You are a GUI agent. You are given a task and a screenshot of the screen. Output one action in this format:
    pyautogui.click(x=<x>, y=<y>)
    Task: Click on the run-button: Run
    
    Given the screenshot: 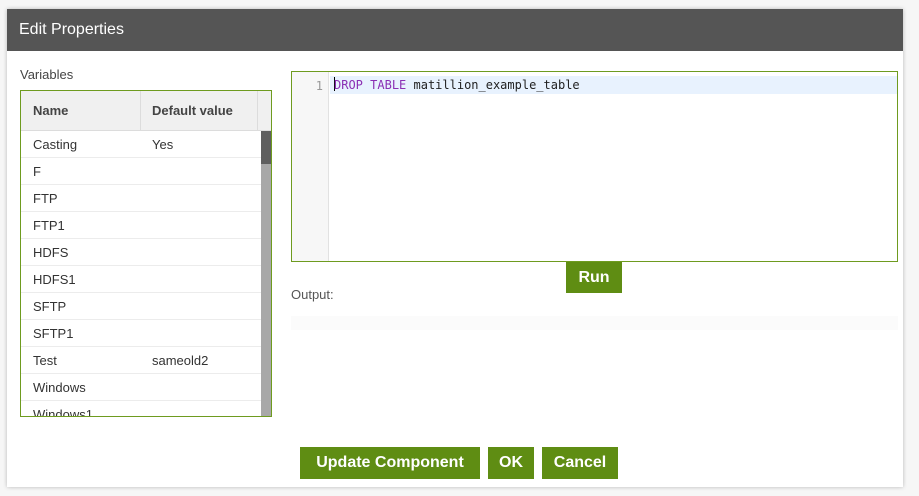 What is the action you would take?
    pyautogui.click(x=594, y=277)
    